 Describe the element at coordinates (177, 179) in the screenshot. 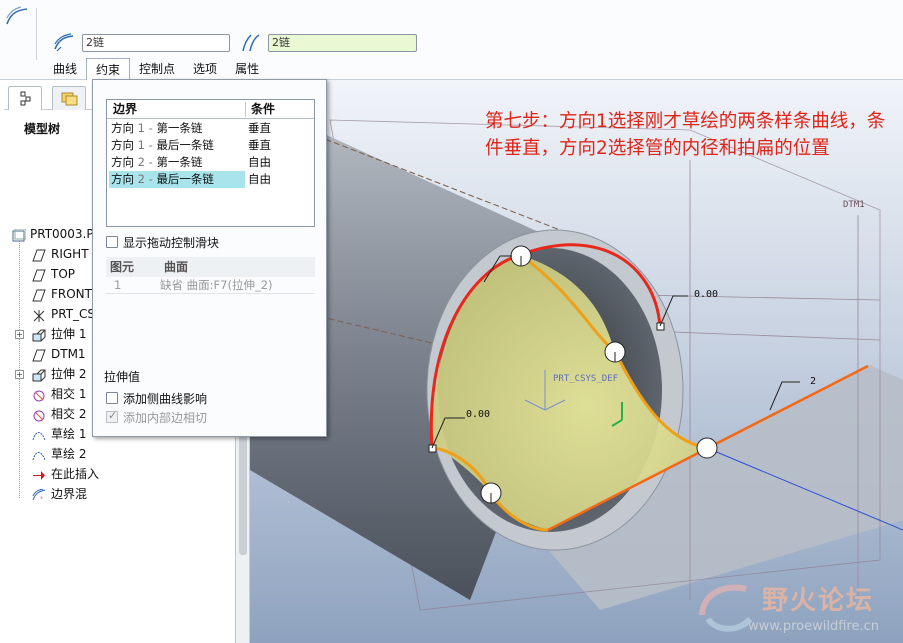

I see `boundary-chain-cell: 方向 2 - 最后一条链` at that location.